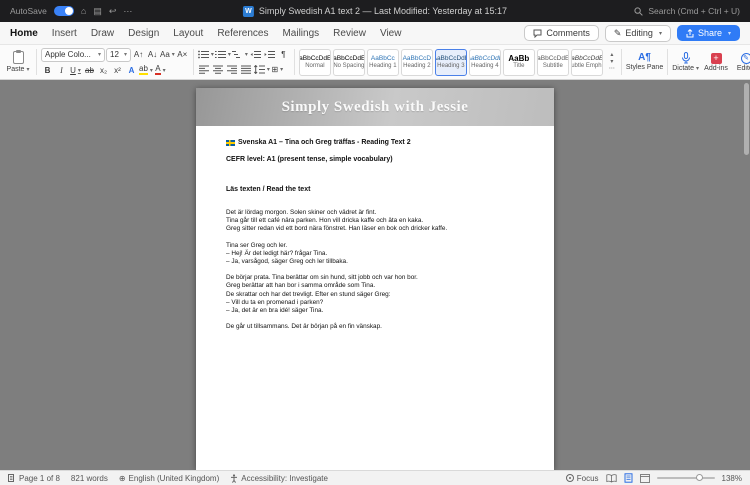  What do you see at coordinates (64, 33) in the screenshot?
I see `tab-insert: Insert` at bounding box center [64, 33].